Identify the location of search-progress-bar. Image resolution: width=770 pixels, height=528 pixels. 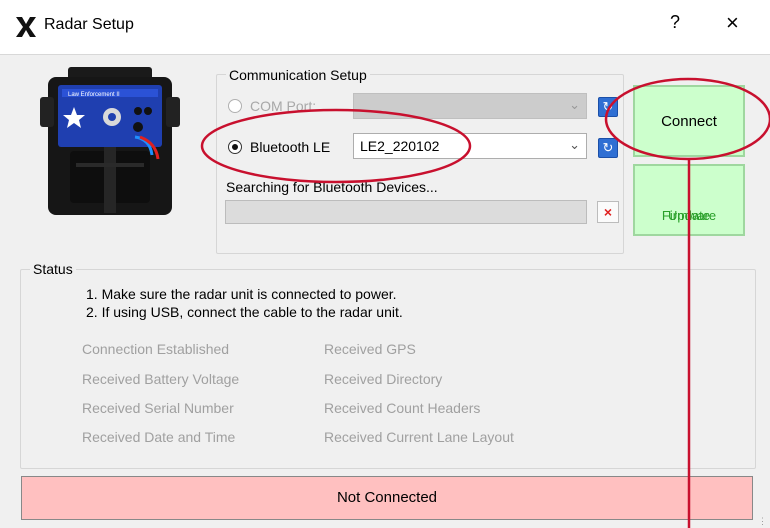
(406, 212).